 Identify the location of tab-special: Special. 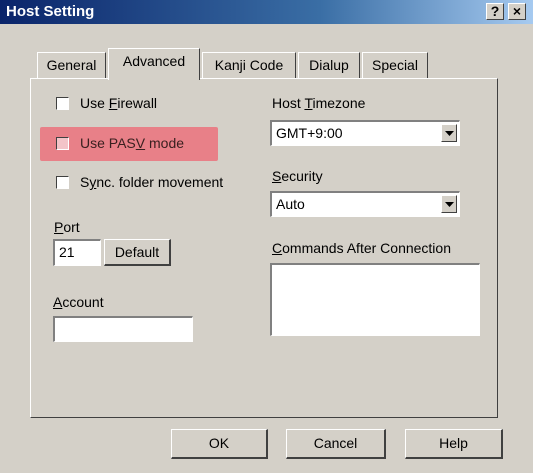
(395, 65).